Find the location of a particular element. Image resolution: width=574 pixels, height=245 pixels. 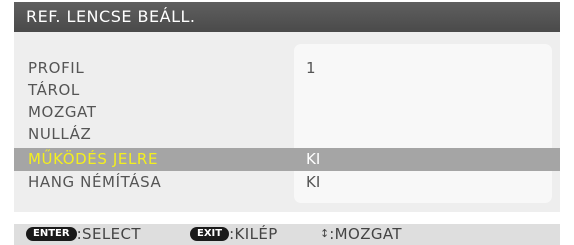

move-hint-text: :MOZGAT is located at coordinates (365, 234).